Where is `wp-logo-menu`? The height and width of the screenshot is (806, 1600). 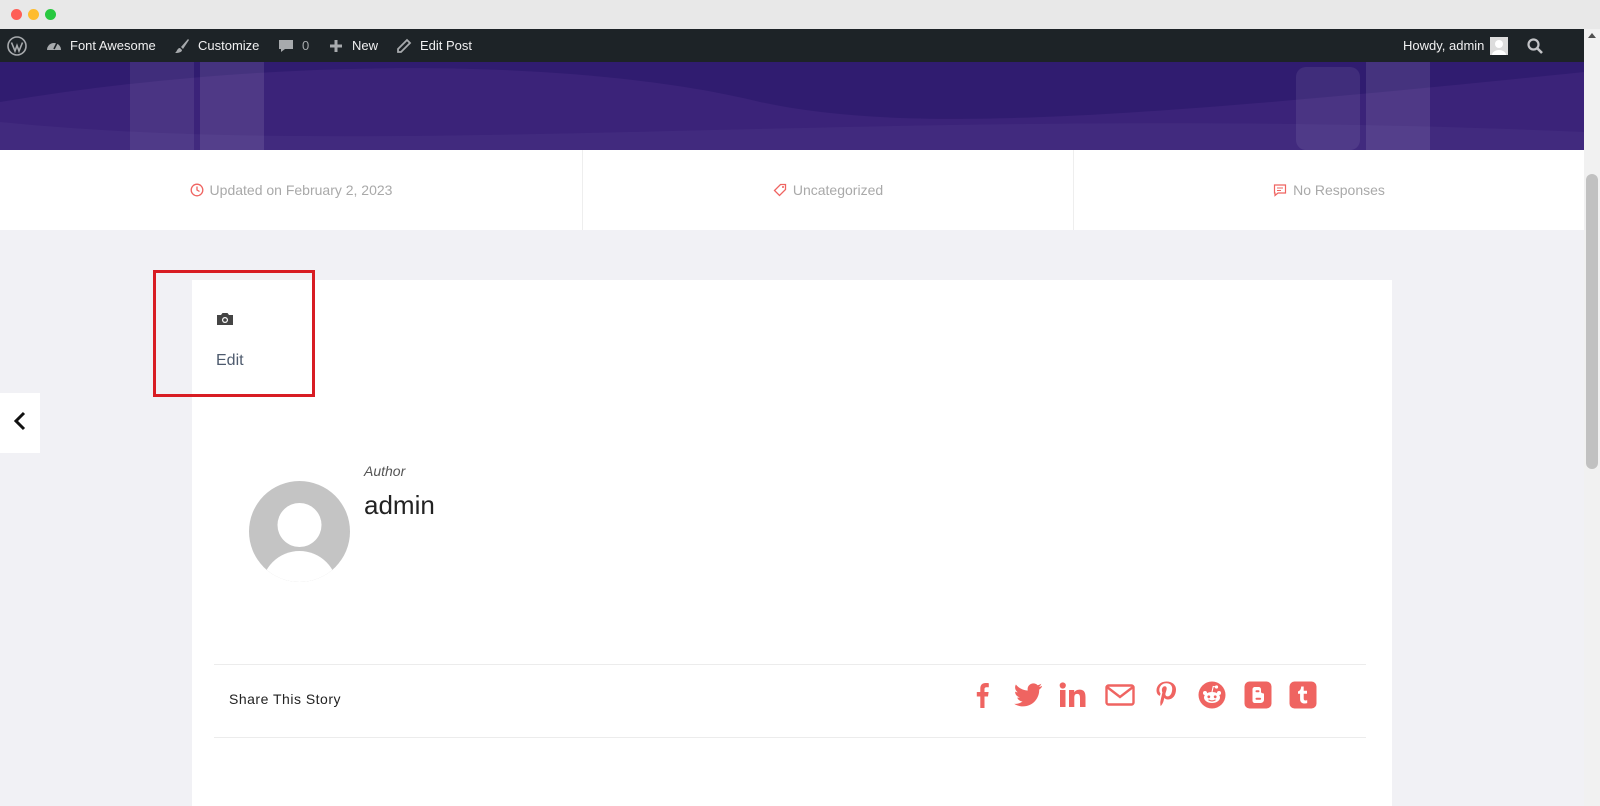 wp-logo-menu is located at coordinates (17, 45).